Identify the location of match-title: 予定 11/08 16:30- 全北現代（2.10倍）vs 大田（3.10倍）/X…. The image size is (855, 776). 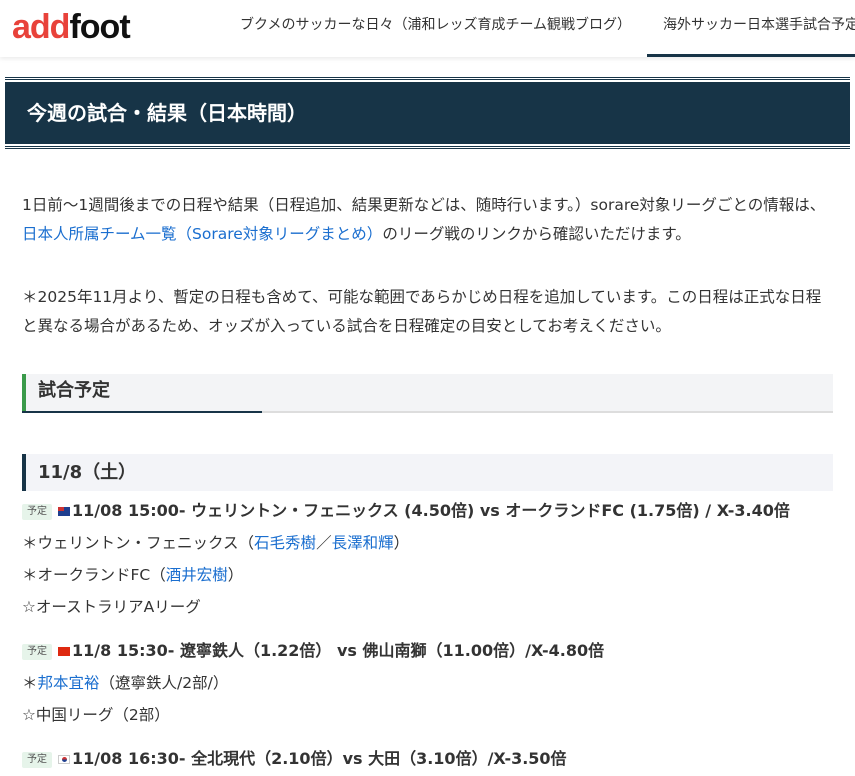
(427, 759).